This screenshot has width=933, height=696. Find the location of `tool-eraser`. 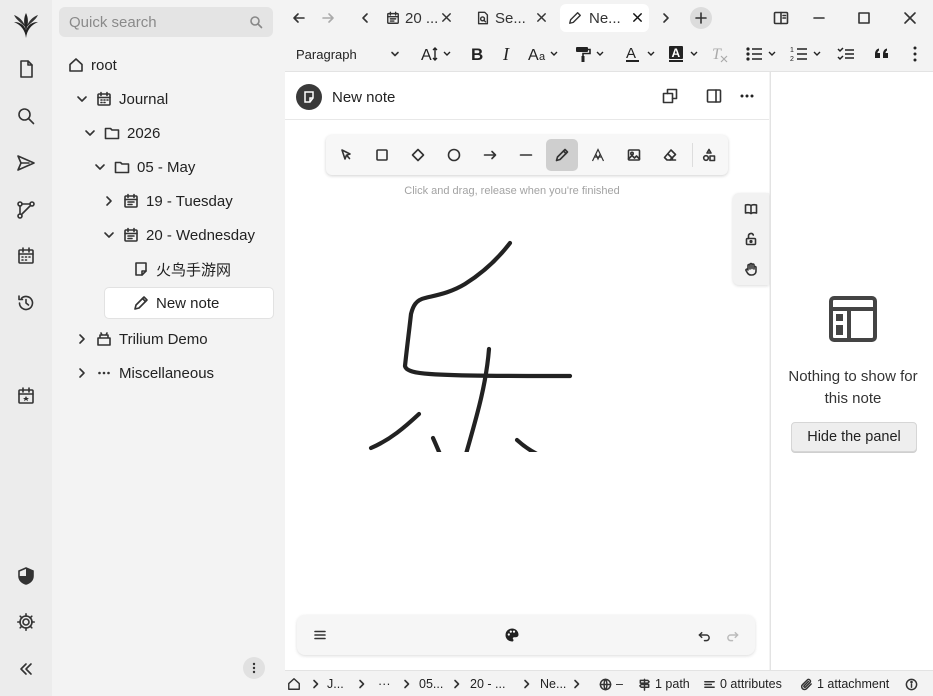

tool-eraser is located at coordinates (670, 155).